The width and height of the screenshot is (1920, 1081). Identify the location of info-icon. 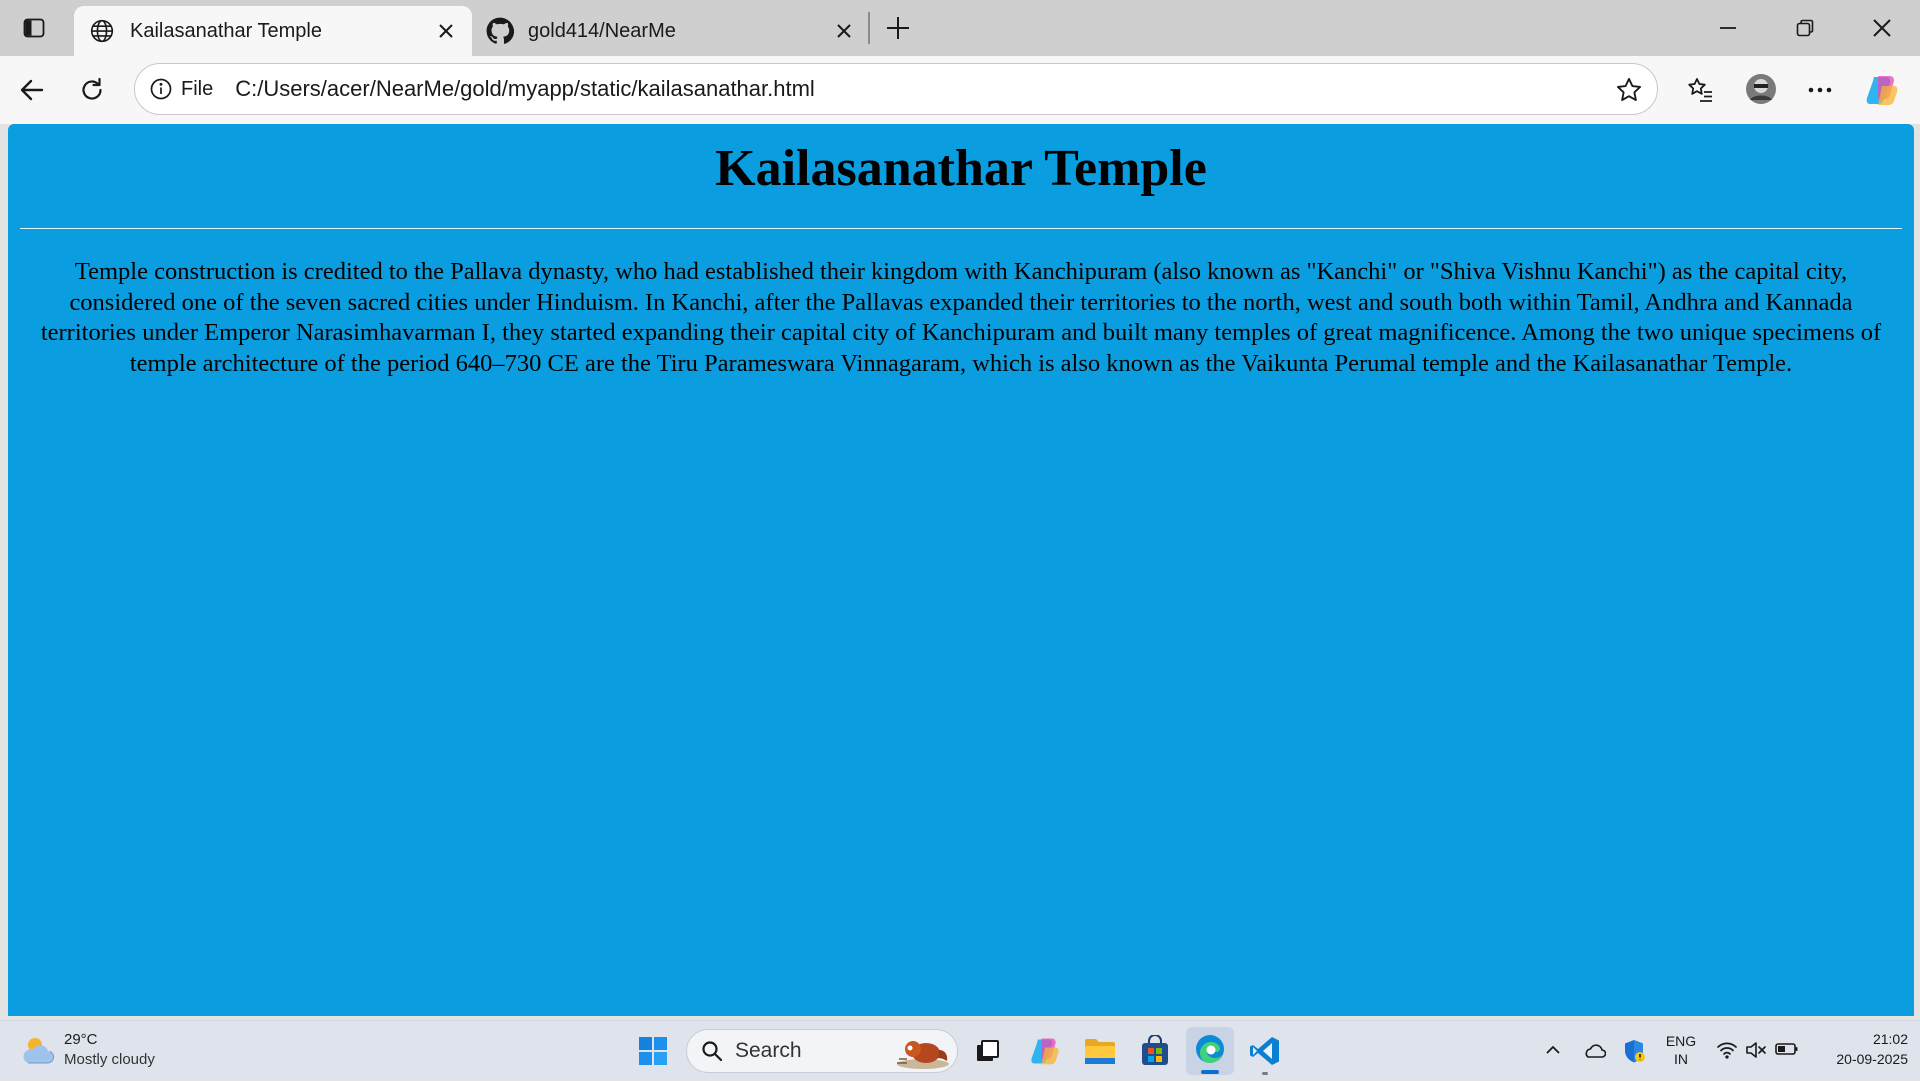
(161, 89).